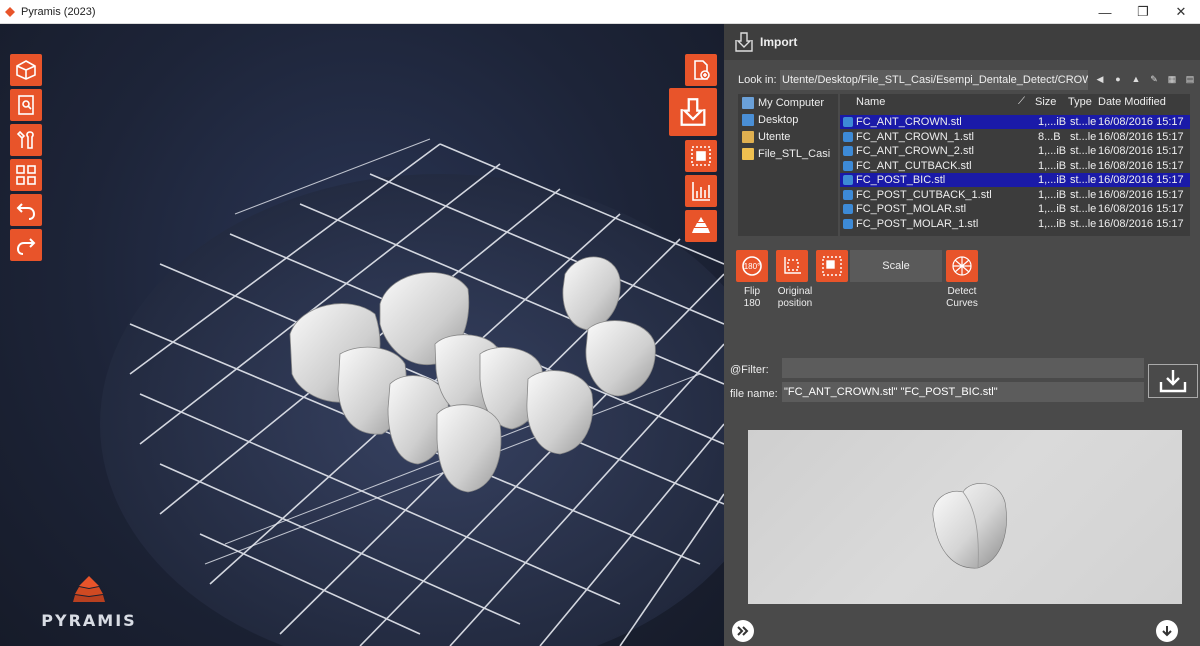 The image size is (1200, 646). Describe the element at coordinates (965, 517) in the screenshot. I see `model-preview` at that location.